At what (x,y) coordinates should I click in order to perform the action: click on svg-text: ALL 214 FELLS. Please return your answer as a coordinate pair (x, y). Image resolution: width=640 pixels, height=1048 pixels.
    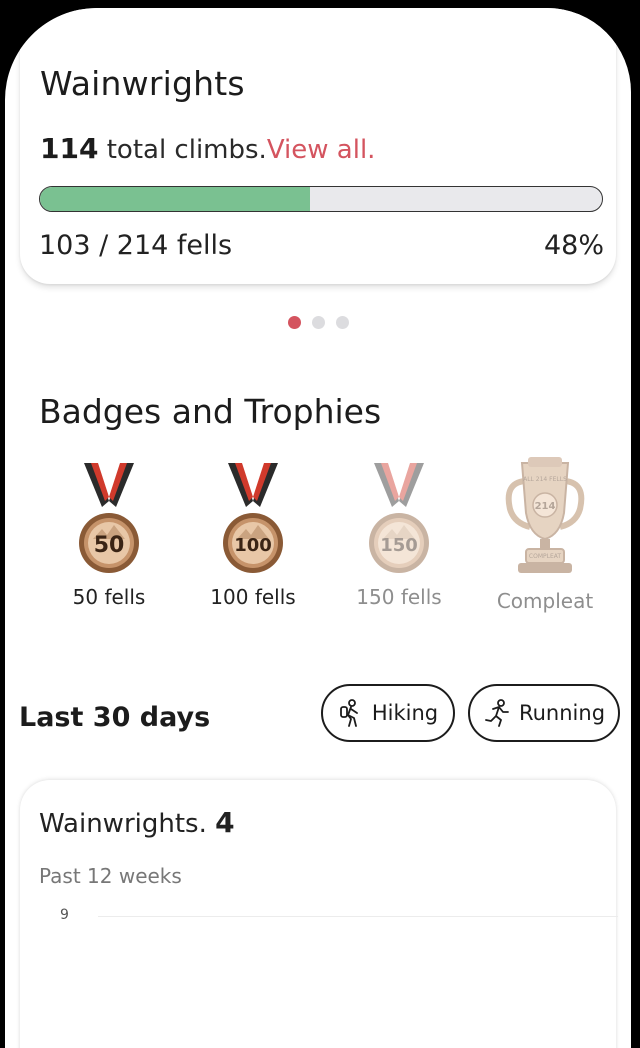
    Looking at the image, I should click on (545, 479).